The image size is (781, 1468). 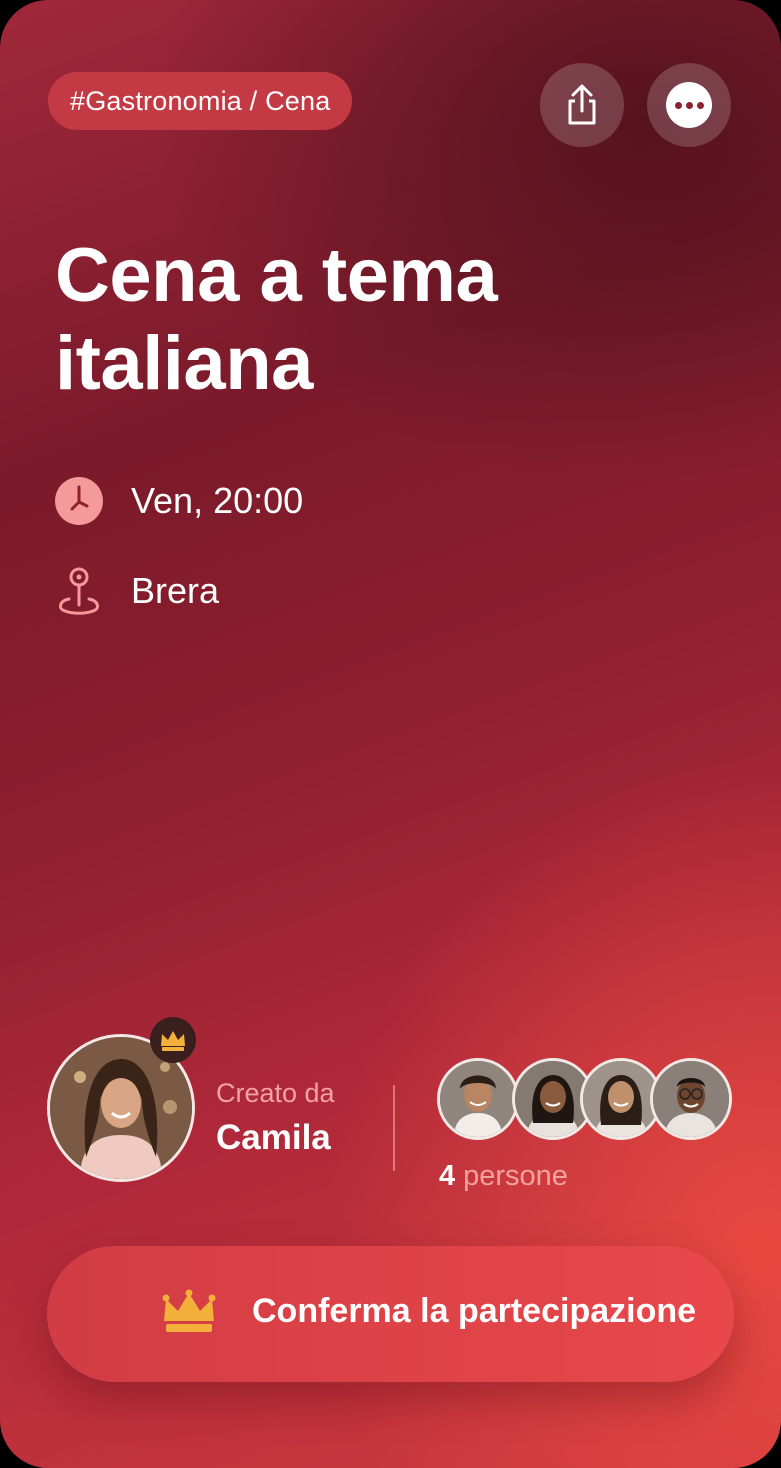 I want to click on more-options-button, so click(x=689, y=105).